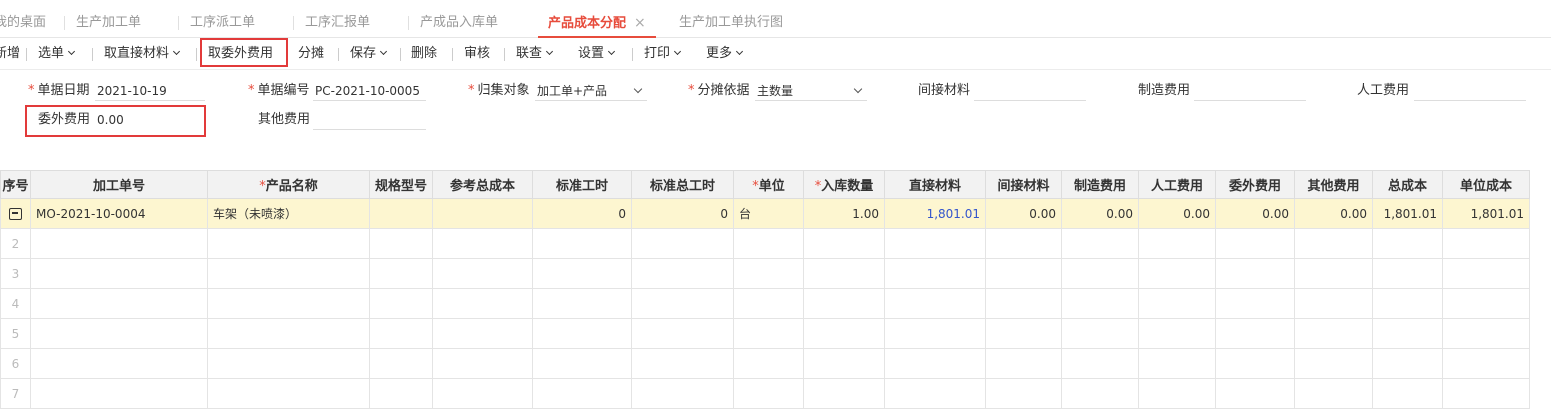 The width and height of the screenshot is (1551, 409). I want to click on tab-process-dispatch: 工序派工单, so click(222, 23).